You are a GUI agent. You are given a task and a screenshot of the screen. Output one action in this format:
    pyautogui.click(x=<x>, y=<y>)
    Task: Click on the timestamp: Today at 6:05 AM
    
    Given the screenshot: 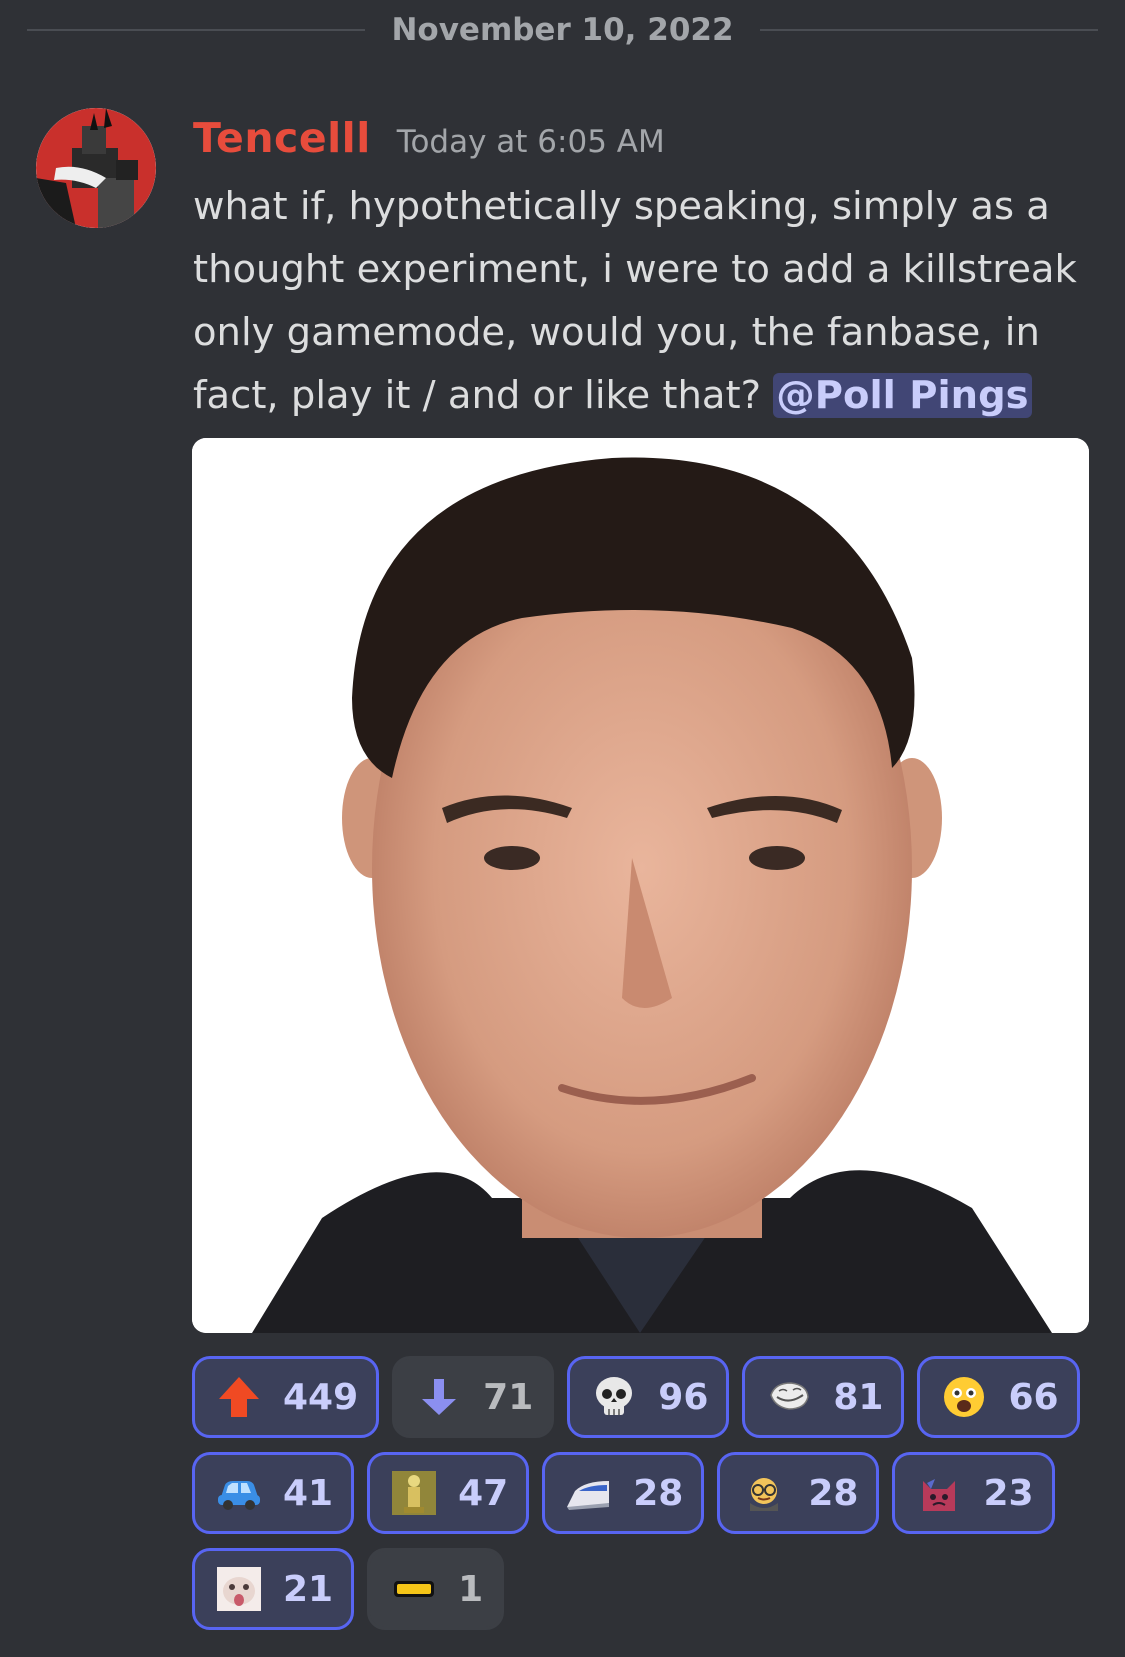 What is the action you would take?
    pyautogui.click(x=530, y=142)
    